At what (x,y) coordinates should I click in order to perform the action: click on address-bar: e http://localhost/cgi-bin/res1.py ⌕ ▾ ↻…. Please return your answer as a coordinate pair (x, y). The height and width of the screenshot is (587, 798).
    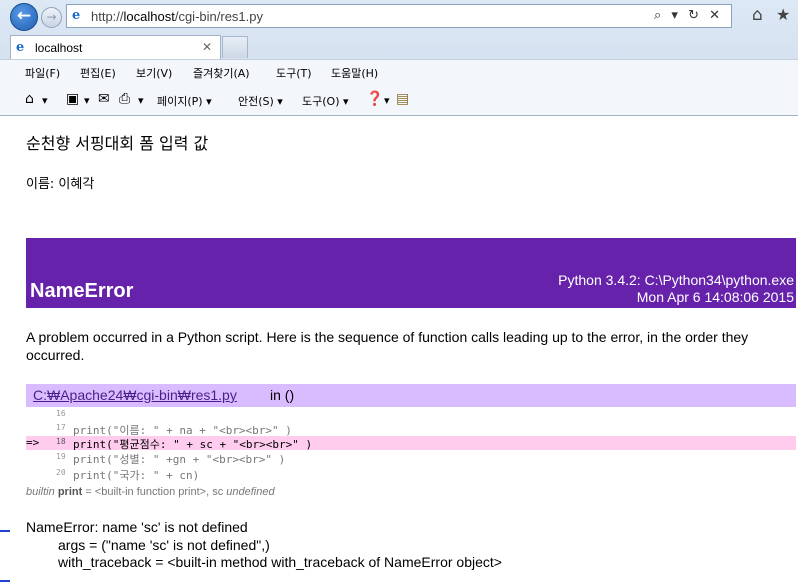
    Looking at the image, I should click on (399, 16).